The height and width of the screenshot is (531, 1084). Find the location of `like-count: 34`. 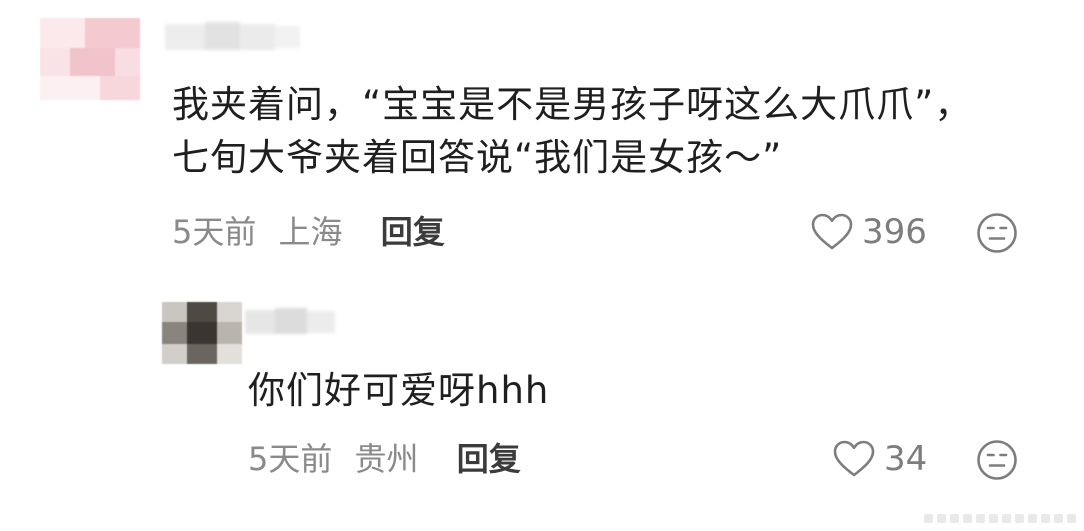

like-count: 34 is located at coordinates (906, 459).